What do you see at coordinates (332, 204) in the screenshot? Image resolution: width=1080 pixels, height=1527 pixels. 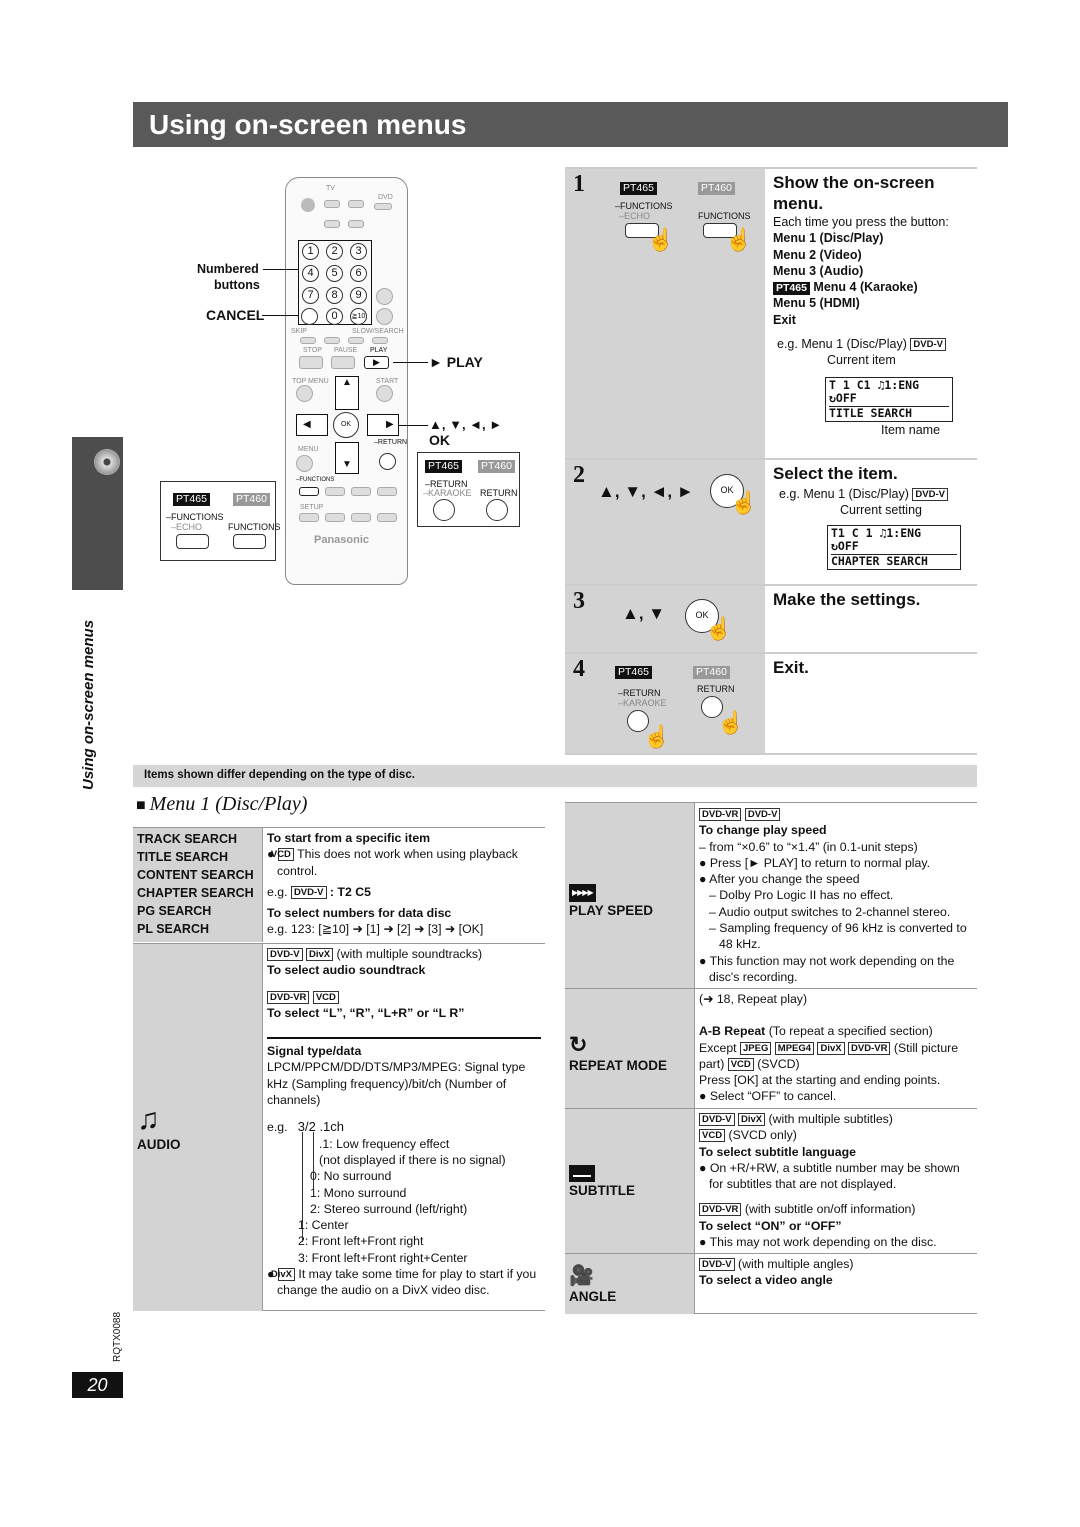 I see `tv-power-button` at bounding box center [332, 204].